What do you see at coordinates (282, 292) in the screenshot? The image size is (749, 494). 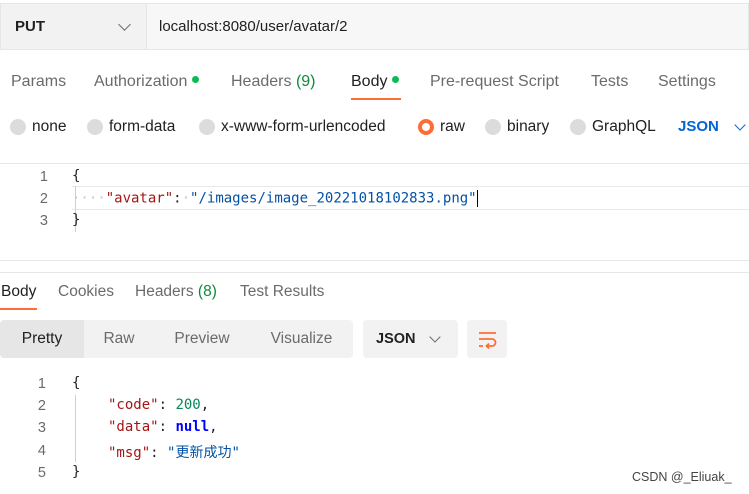 I see `tab-test-results: Test Results` at bounding box center [282, 292].